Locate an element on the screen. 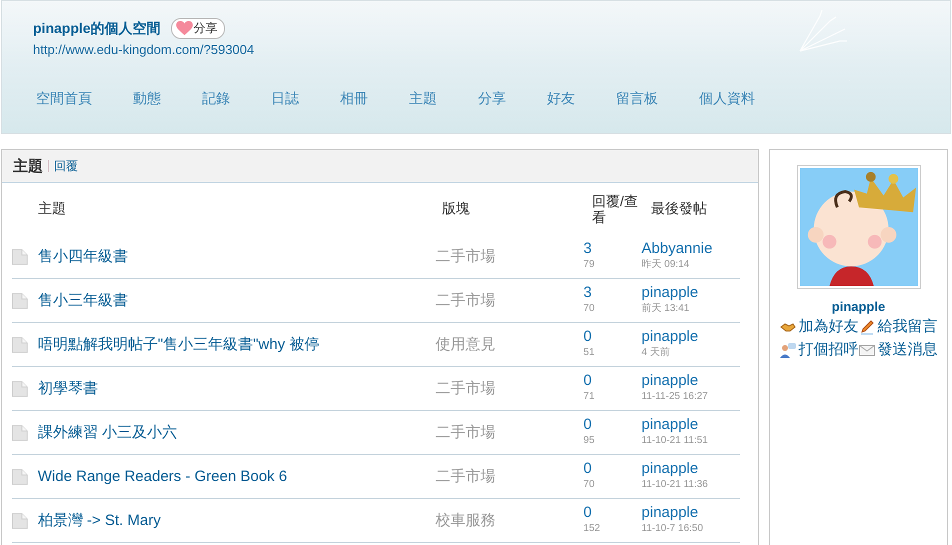  nav-link: 空間首頁 is located at coordinates (64, 99).